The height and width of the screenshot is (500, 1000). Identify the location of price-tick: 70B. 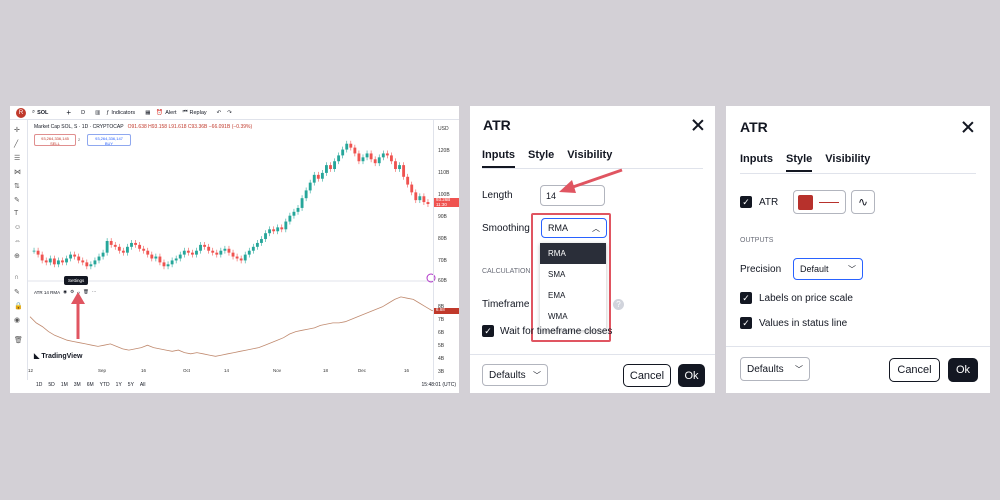
(442, 261).